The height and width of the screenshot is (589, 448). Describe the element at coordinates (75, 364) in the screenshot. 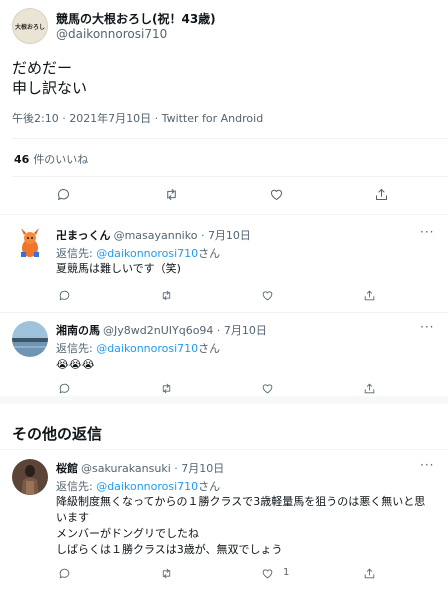

I see `reply-text: 😭😭😭` at that location.